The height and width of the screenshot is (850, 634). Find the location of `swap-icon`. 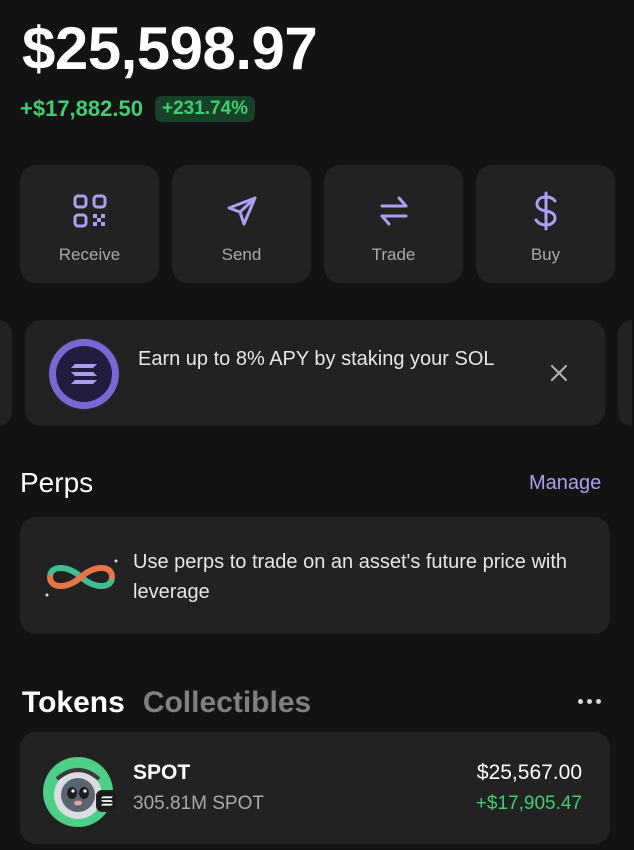

swap-icon is located at coordinates (394, 211).